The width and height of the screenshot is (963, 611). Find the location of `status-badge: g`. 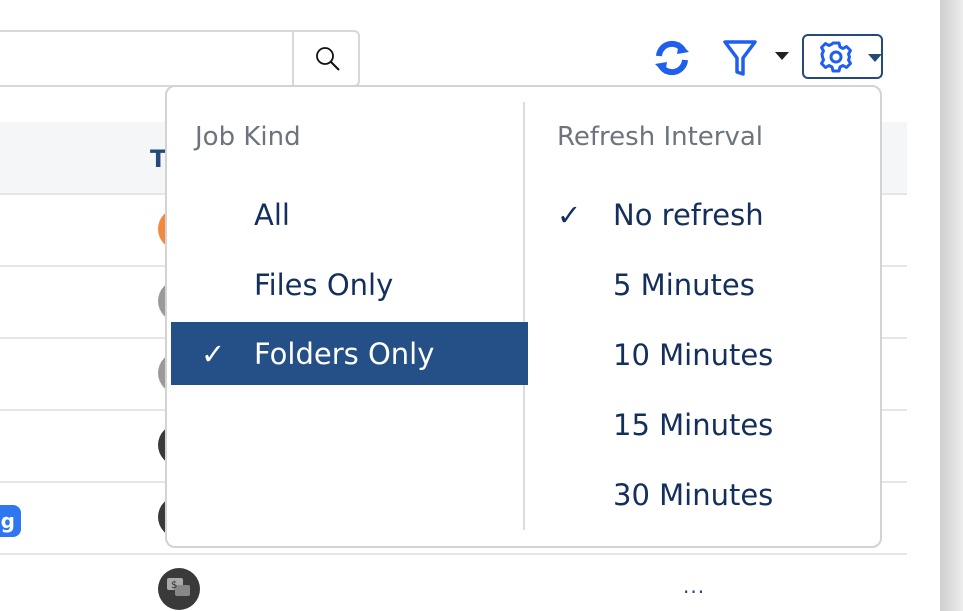

status-badge: g is located at coordinates (10, 521).